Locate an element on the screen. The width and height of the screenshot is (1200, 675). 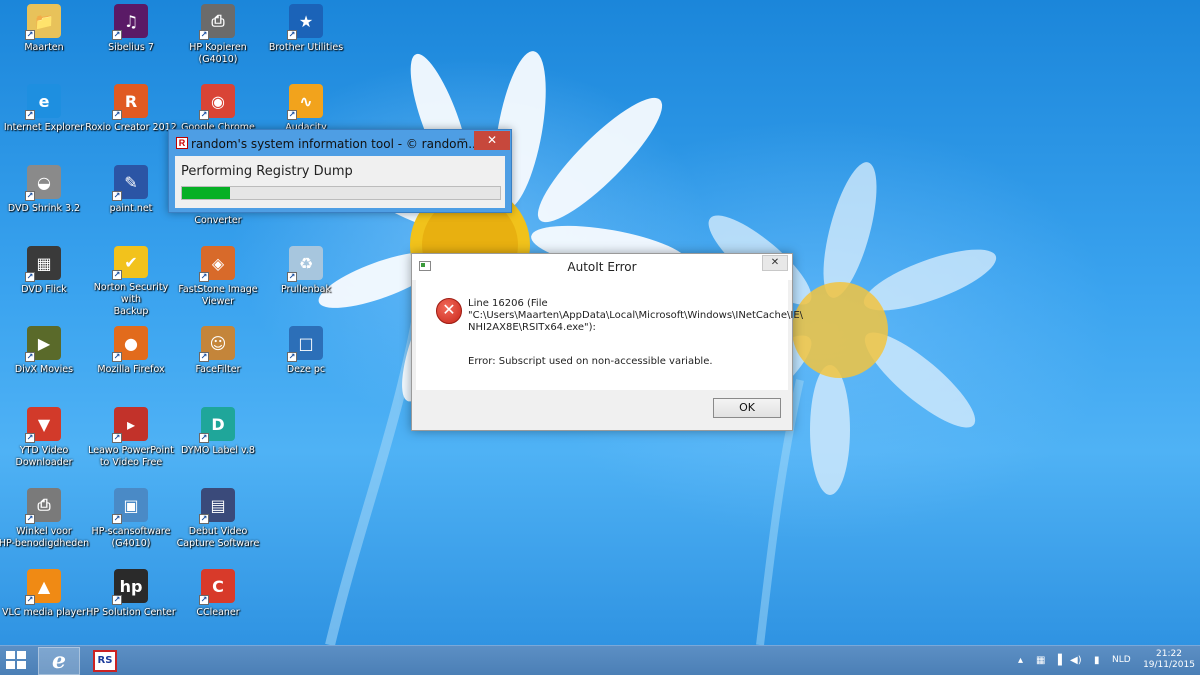
ytd-icon: ▼ ↗ is located at coordinates (43, 425).